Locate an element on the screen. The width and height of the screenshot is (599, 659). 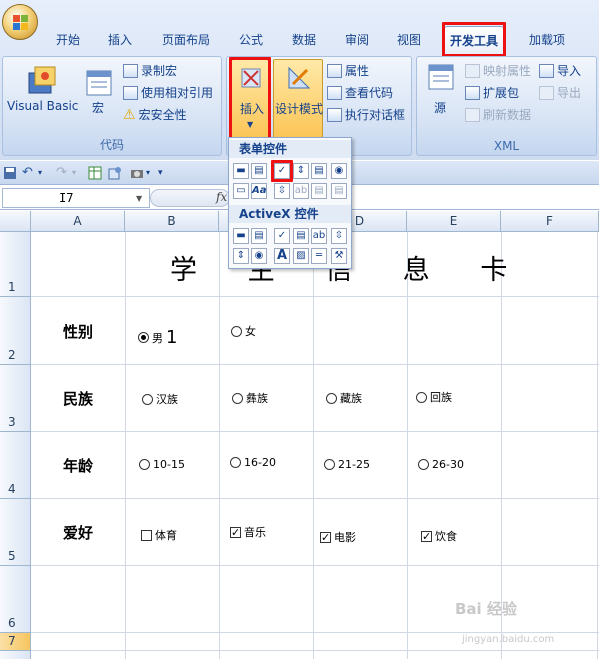
activex-text-box-icon: ab is located at coordinates (319, 236).